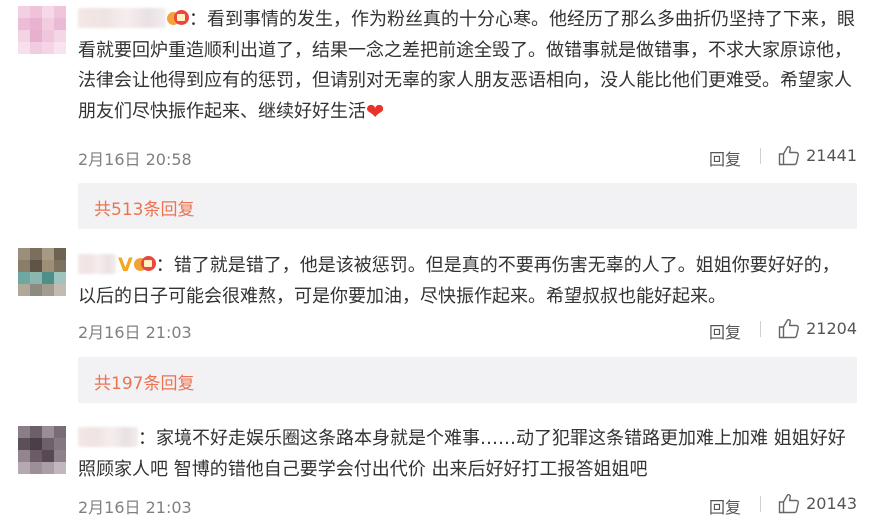  Describe the element at coordinates (831, 503) in the screenshot. I see `like-count: 20143` at that location.